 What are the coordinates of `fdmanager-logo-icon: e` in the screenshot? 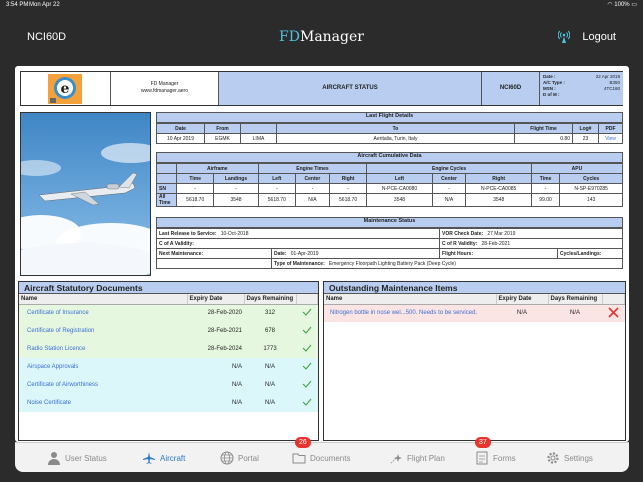 It's located at (65, 89).